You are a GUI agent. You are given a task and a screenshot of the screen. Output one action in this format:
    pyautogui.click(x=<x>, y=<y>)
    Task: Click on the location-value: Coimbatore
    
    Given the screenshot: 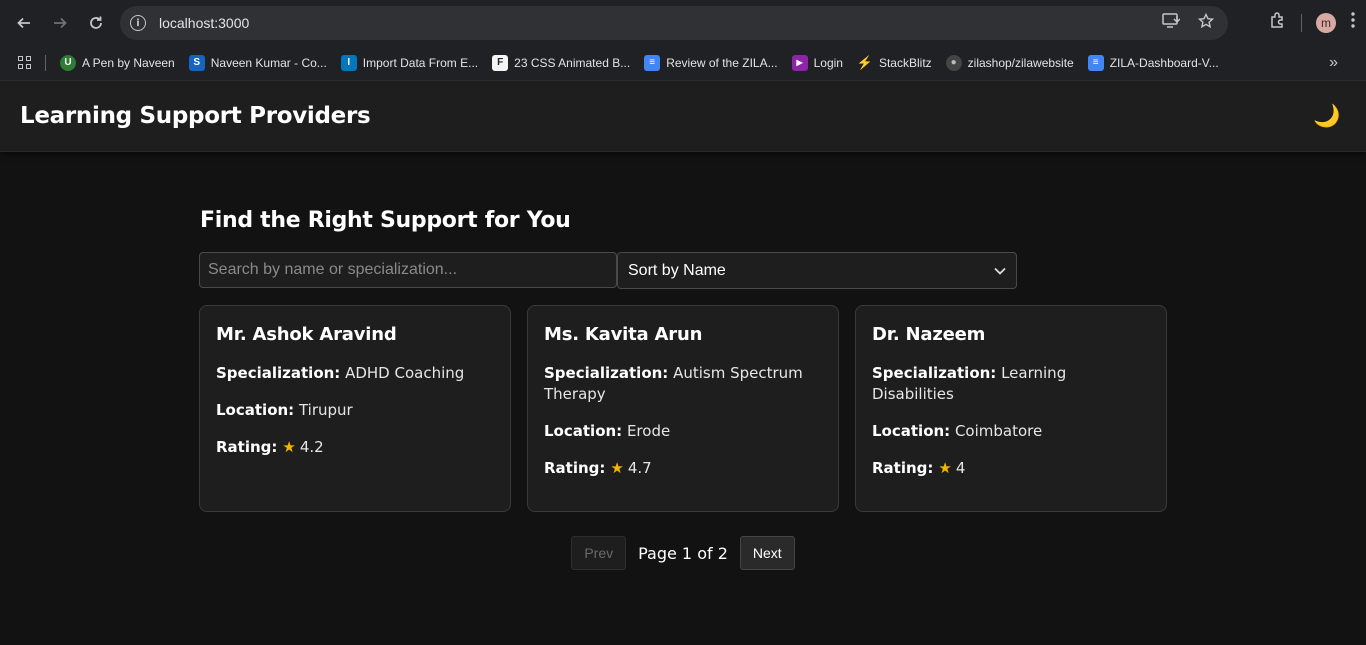 What is the action you would take?
    pyautogui.click(x=998, y=431)
    